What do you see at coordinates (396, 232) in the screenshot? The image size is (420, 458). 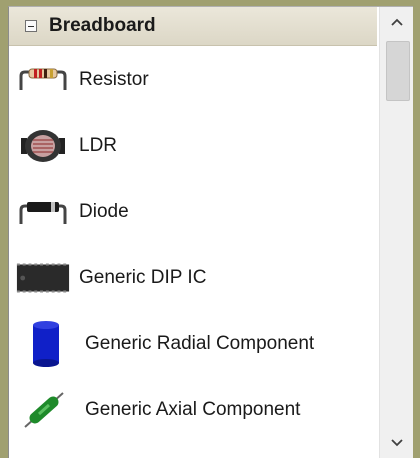 I see `vertical-scrollbar` at bounding box center [396, 232].